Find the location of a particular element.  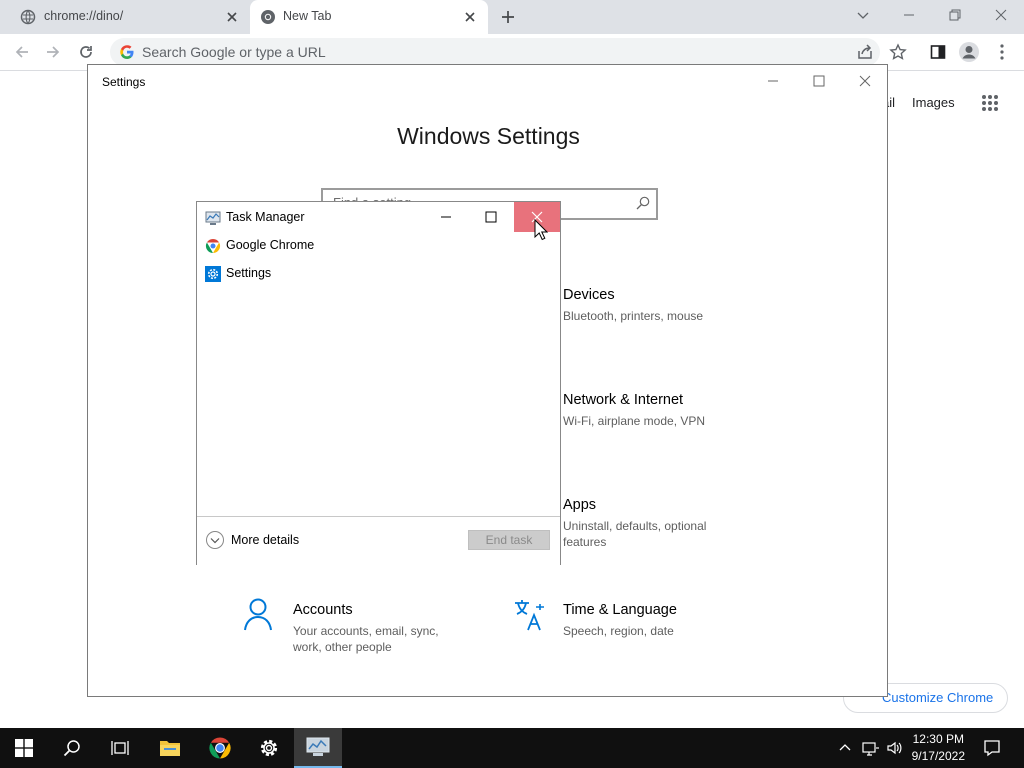

tab-title: New Tab is located at coordinates (307, 16).